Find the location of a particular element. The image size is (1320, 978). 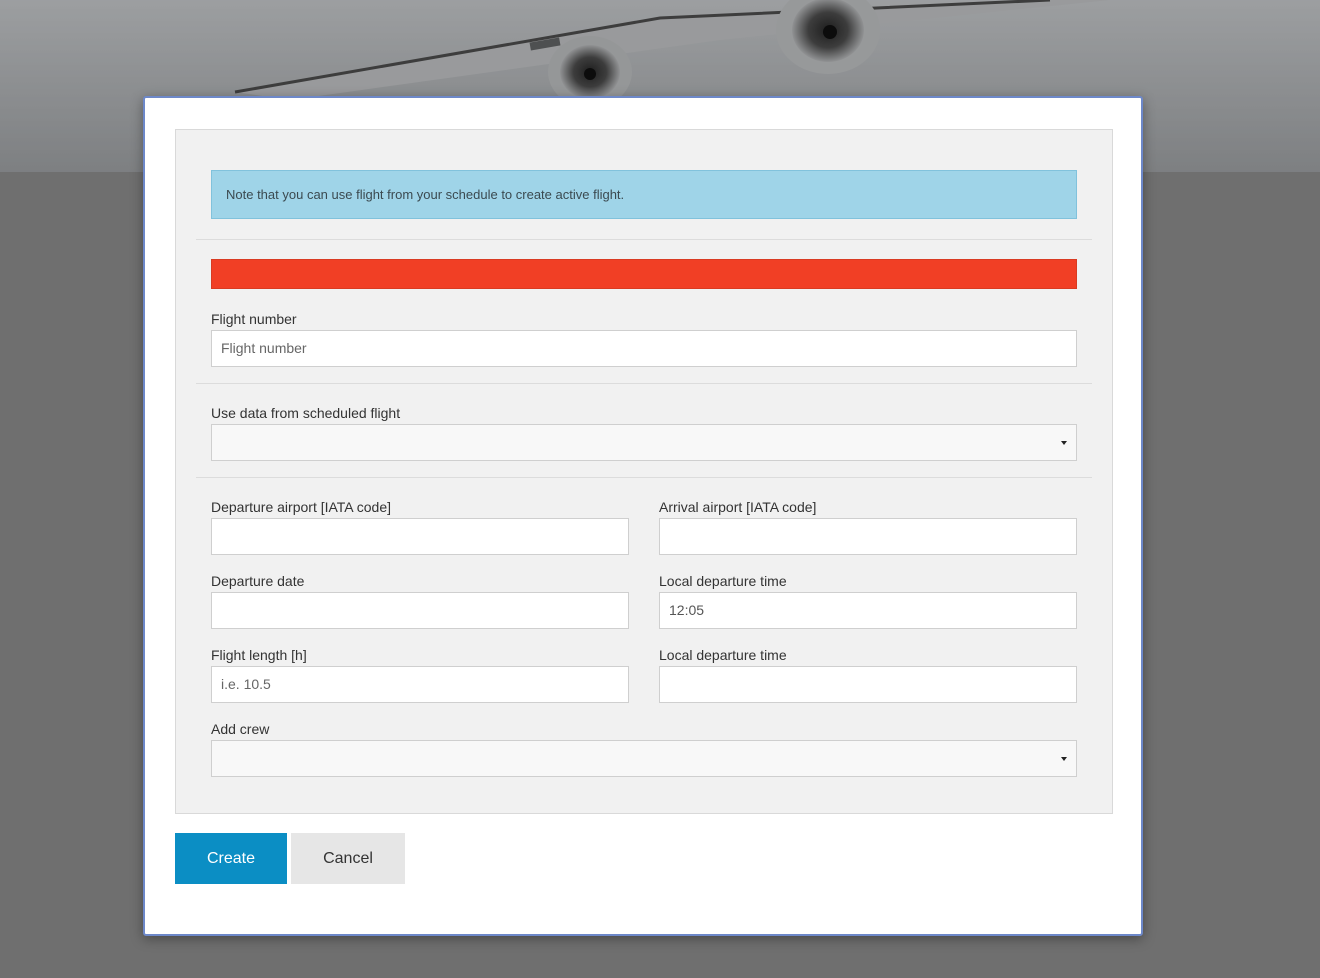

departure-date-label: Departure date is located at coordinates (258, 581).